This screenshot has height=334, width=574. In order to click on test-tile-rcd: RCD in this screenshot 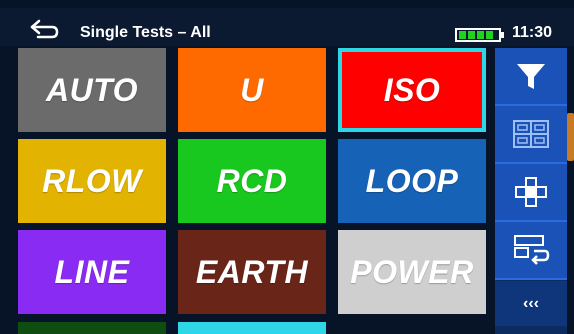, I will do `click(252, 181)`.